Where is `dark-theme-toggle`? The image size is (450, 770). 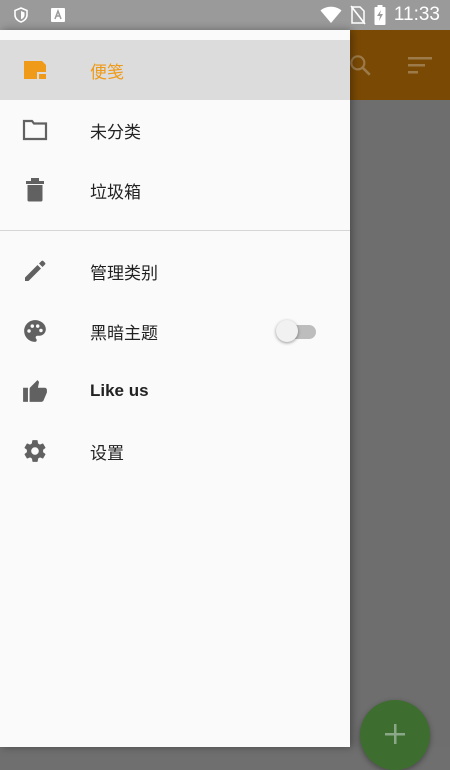 dark-theme-toggle is located at coordinates (297, 331).